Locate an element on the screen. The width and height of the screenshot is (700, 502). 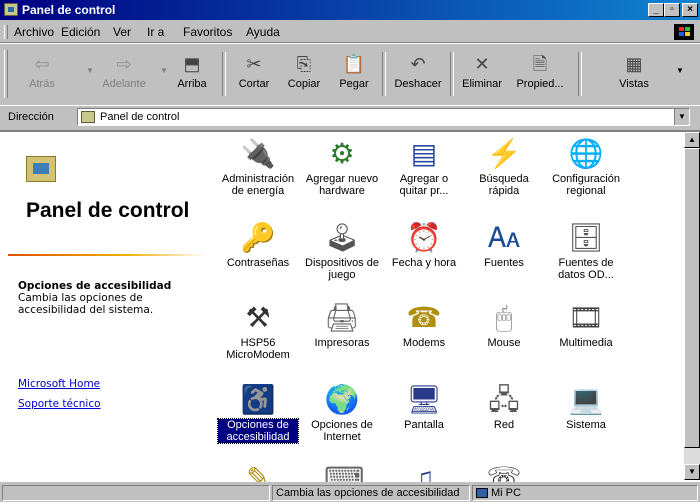
date-time-icon: ⏰ is located at coordinates (424, 237).